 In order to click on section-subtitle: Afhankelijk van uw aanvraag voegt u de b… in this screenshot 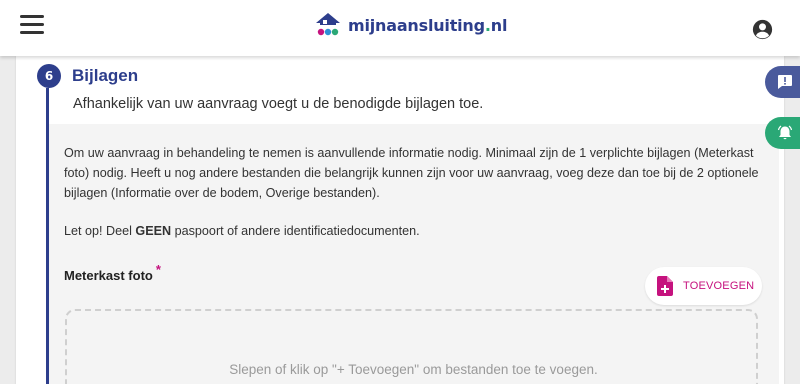, I will do `click(278, 104)`.